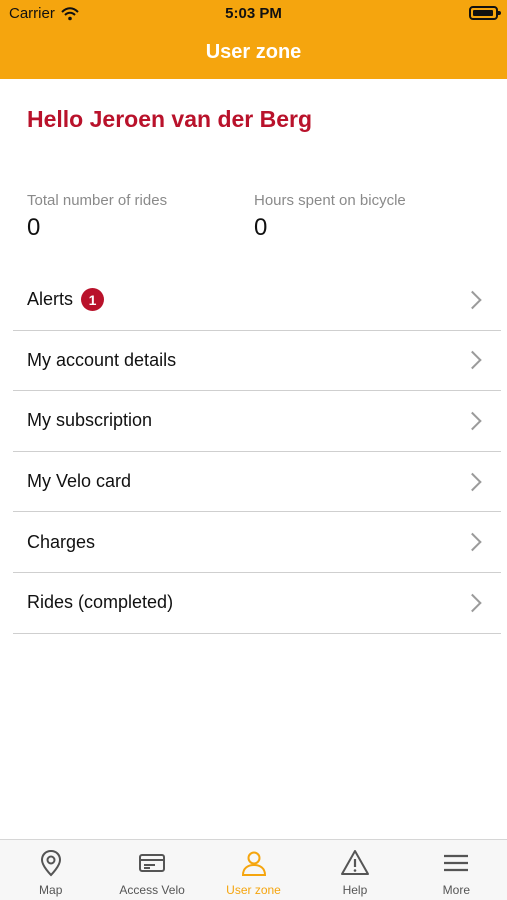  I want to click on page-title: User zone, so click(253, 52).